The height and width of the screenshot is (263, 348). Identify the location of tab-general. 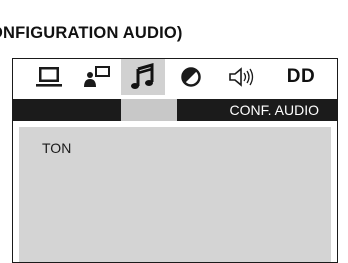
(49, 77).